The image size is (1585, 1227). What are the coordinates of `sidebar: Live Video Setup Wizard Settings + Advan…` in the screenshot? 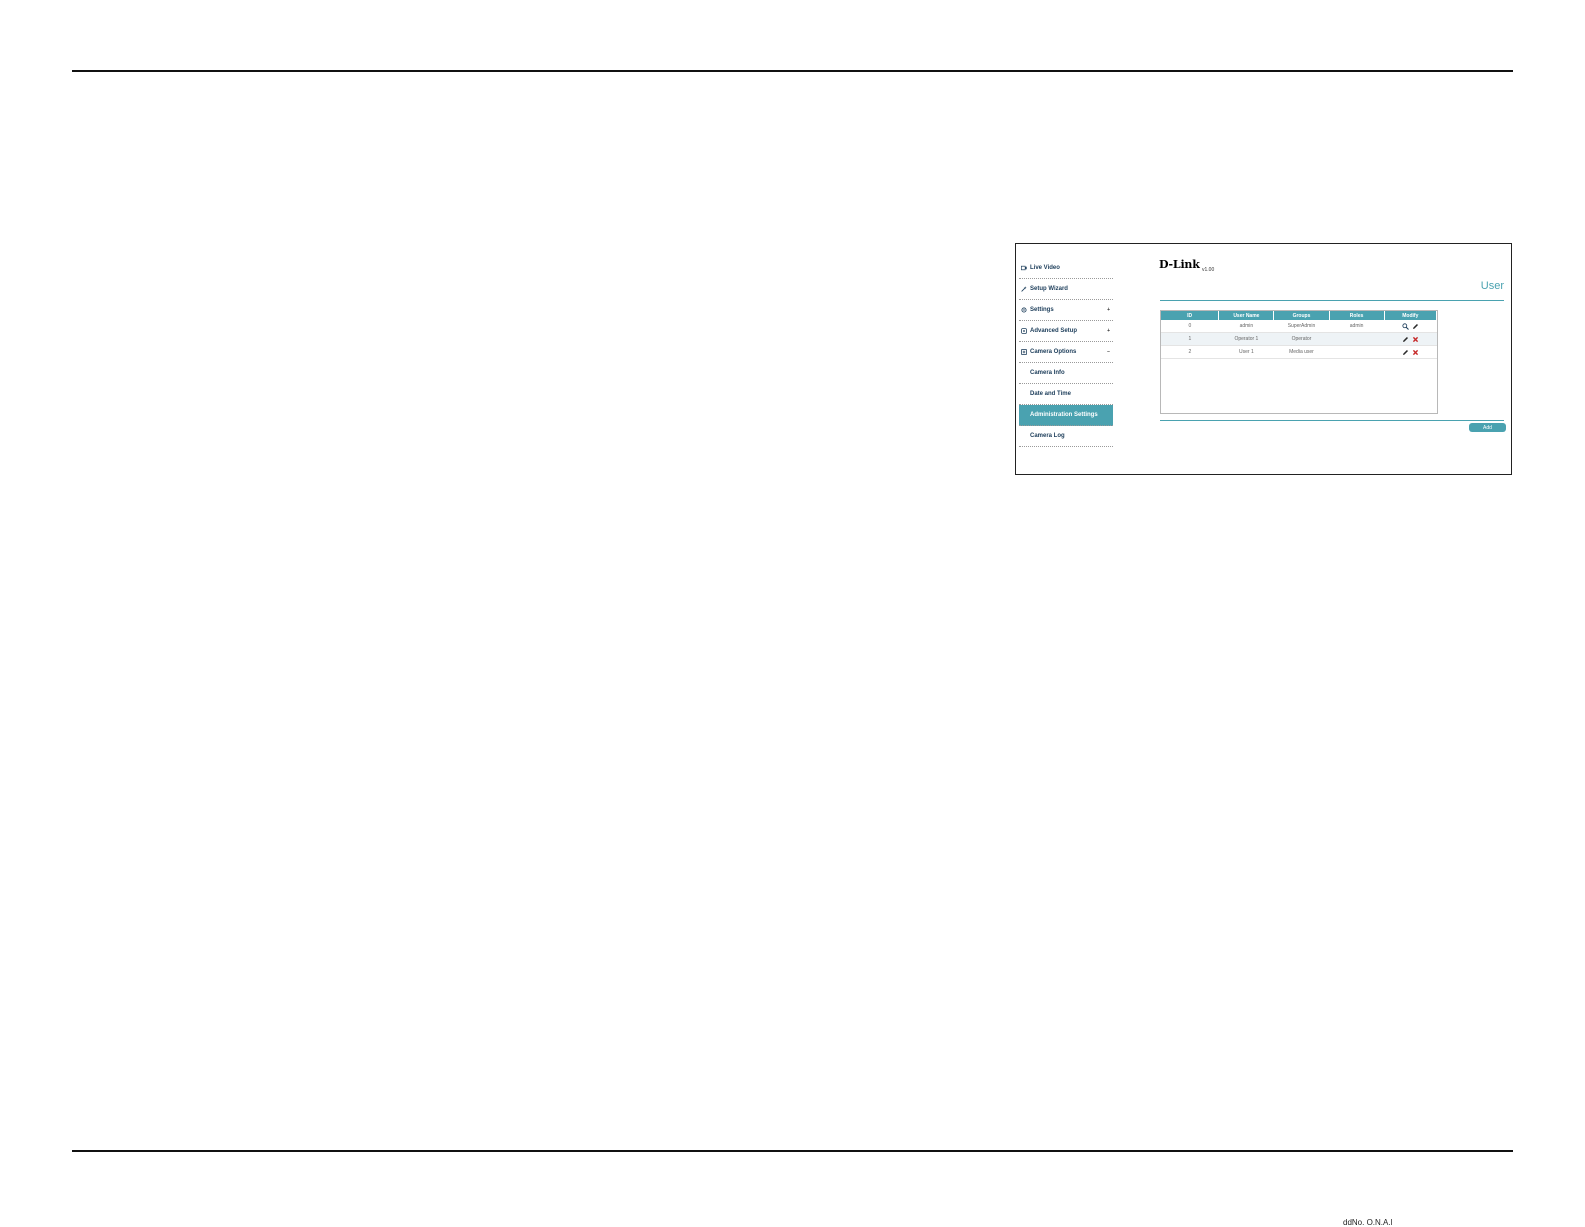 It's located at (1066, 352).